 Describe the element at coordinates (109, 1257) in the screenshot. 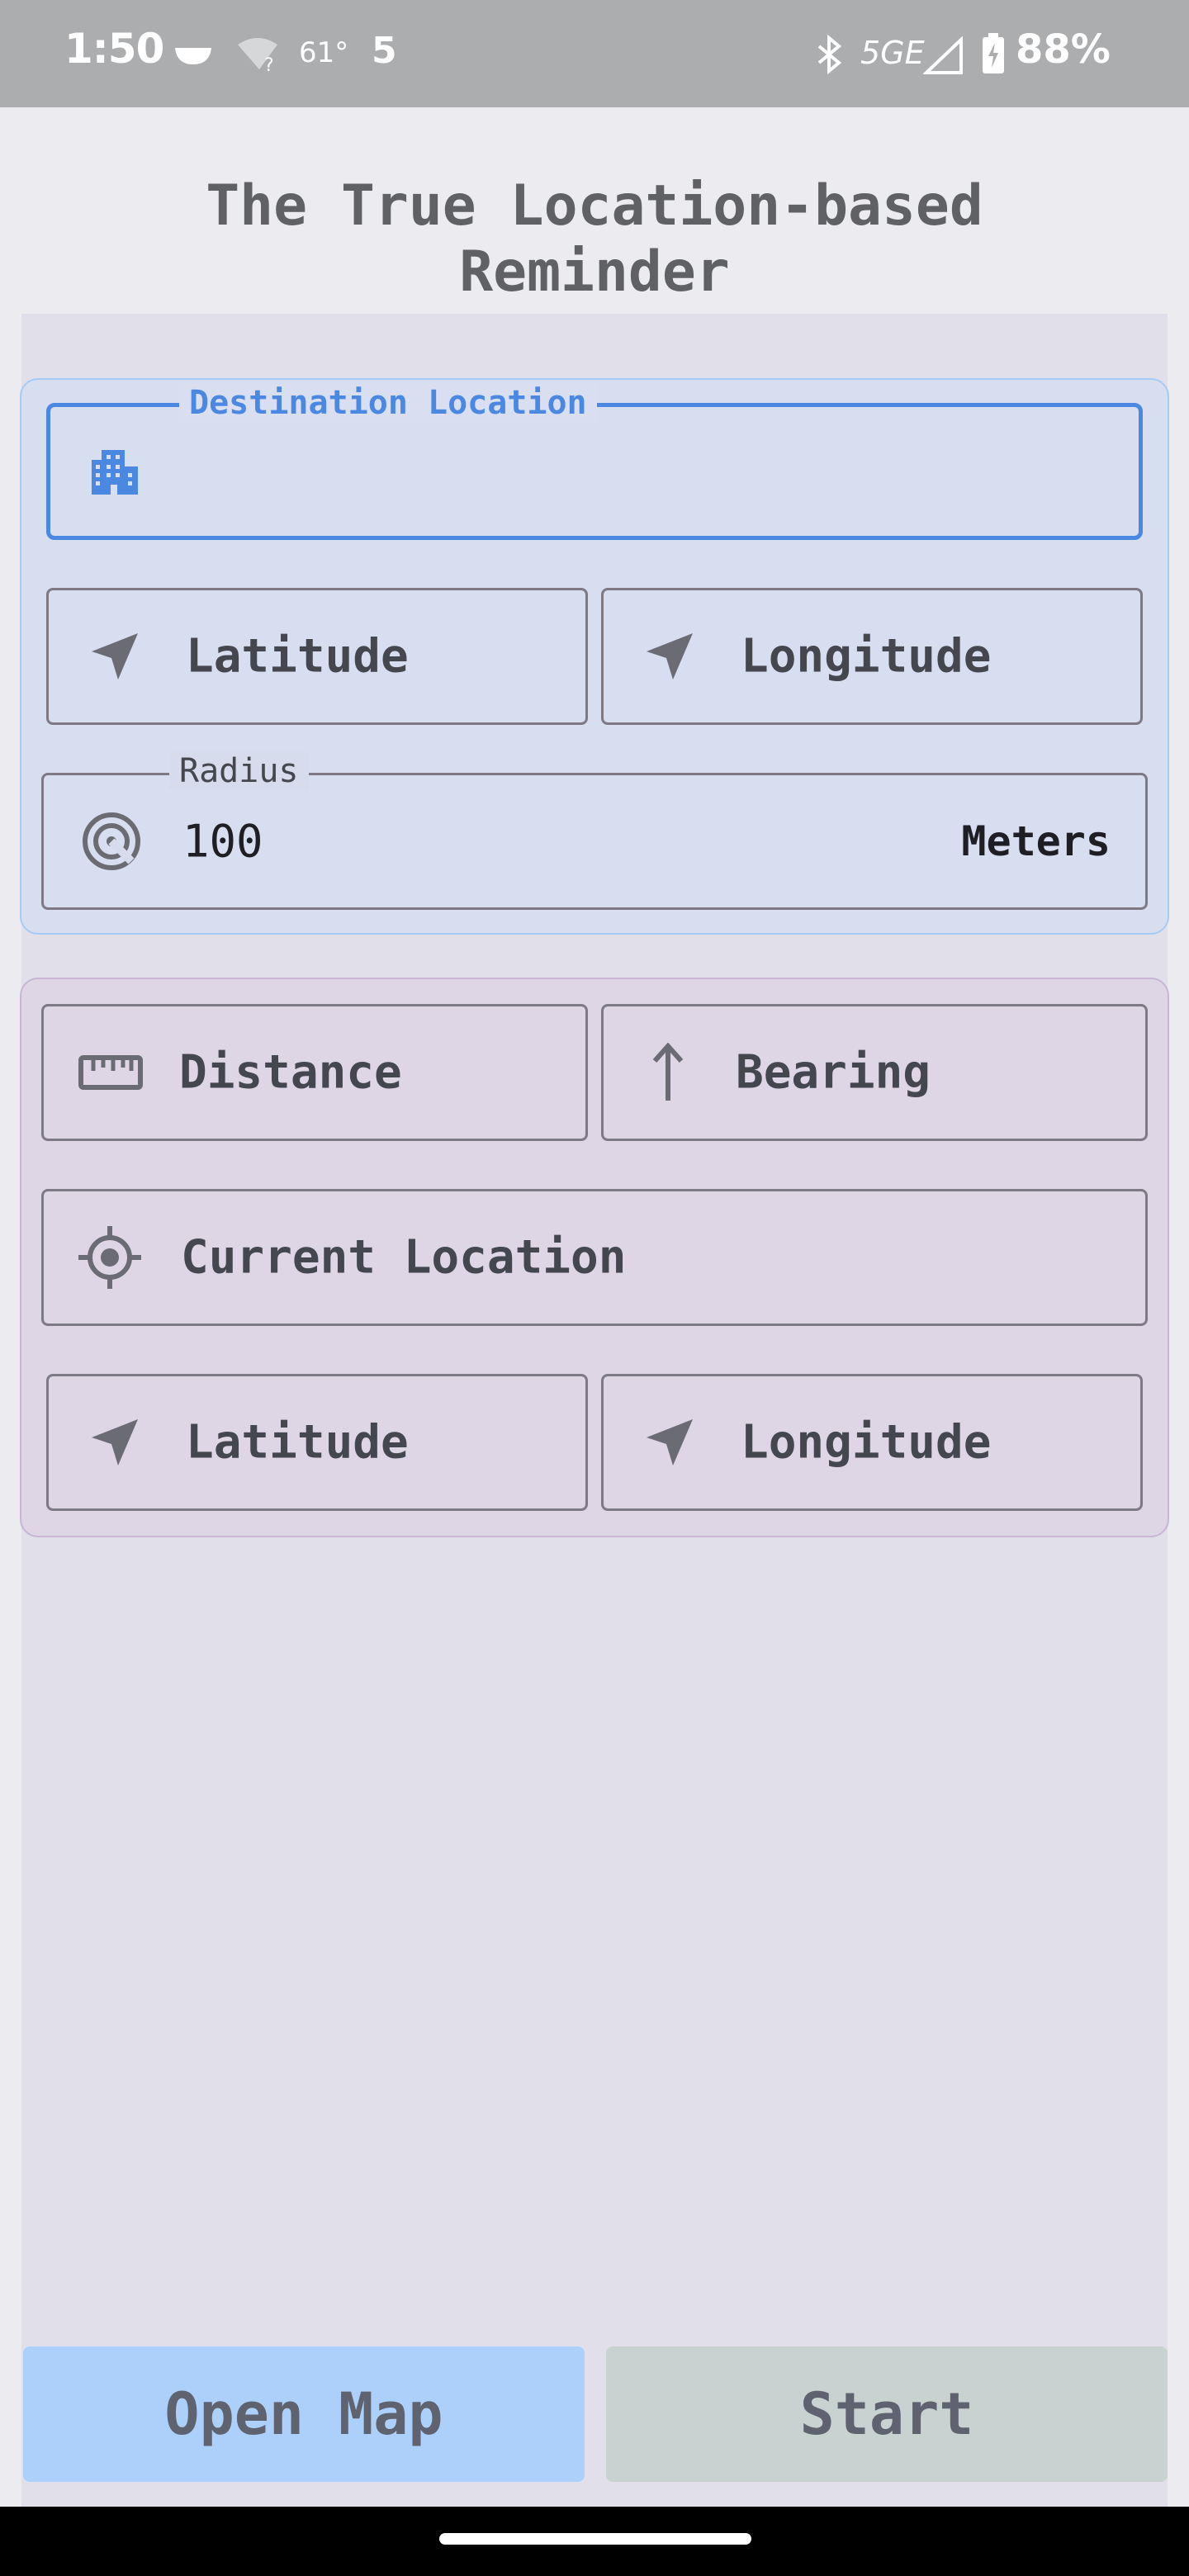

I see `crosshair-icon` at that location.